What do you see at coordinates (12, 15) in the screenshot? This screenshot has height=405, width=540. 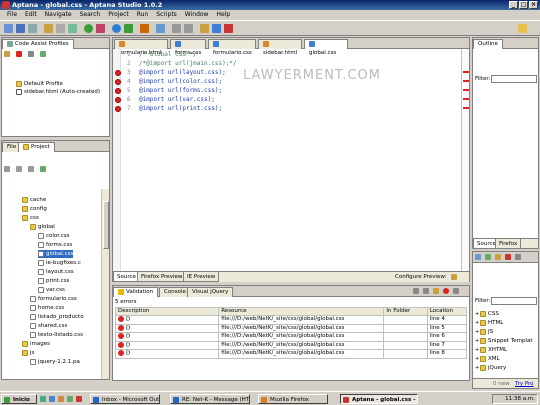 I see `menu-file: File` at bounding box center [12, 15].